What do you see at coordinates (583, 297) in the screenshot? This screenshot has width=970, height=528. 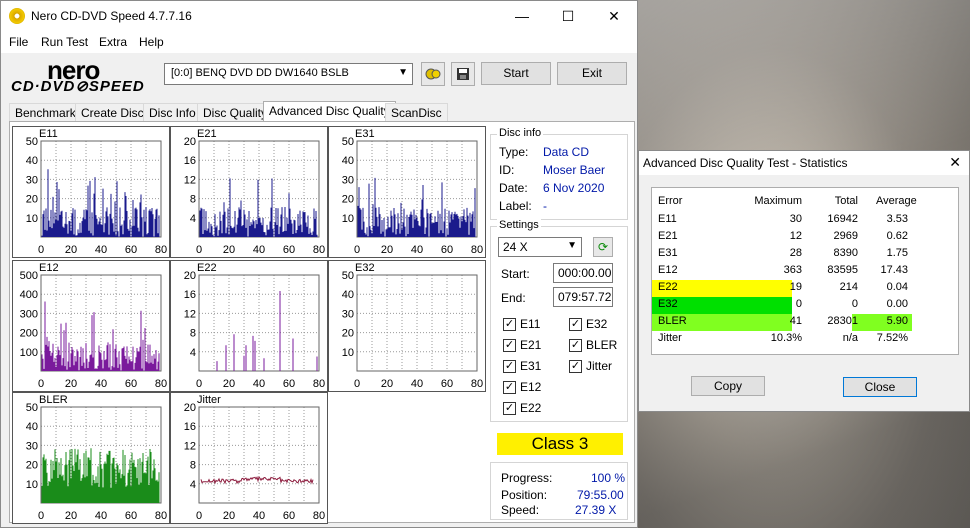 I see `end-field: 079:57.72` at bounding box center [583, 297].